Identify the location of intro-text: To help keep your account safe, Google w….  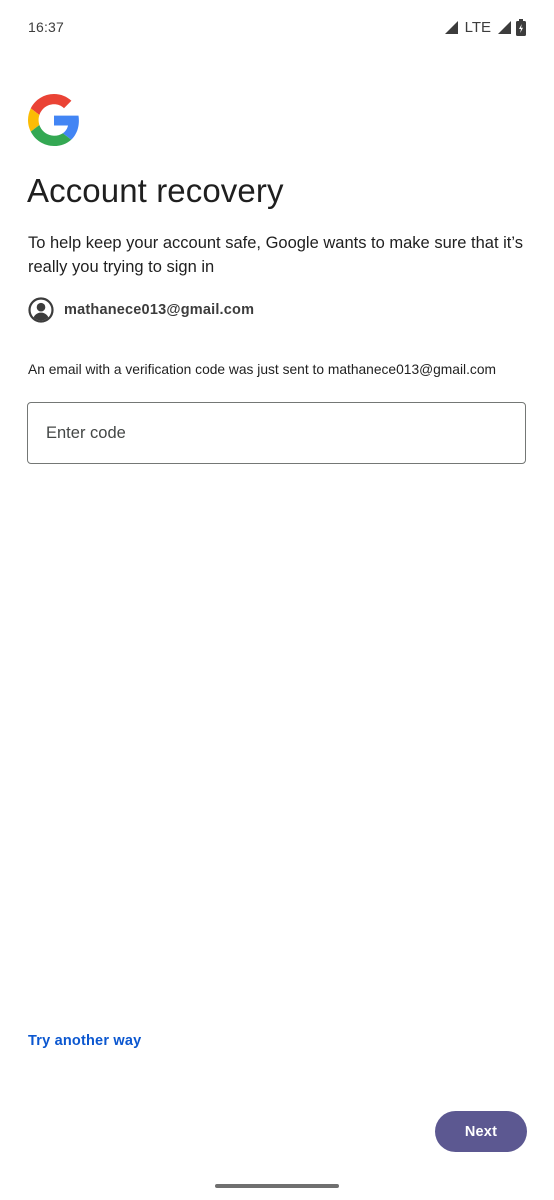
(275, 255).